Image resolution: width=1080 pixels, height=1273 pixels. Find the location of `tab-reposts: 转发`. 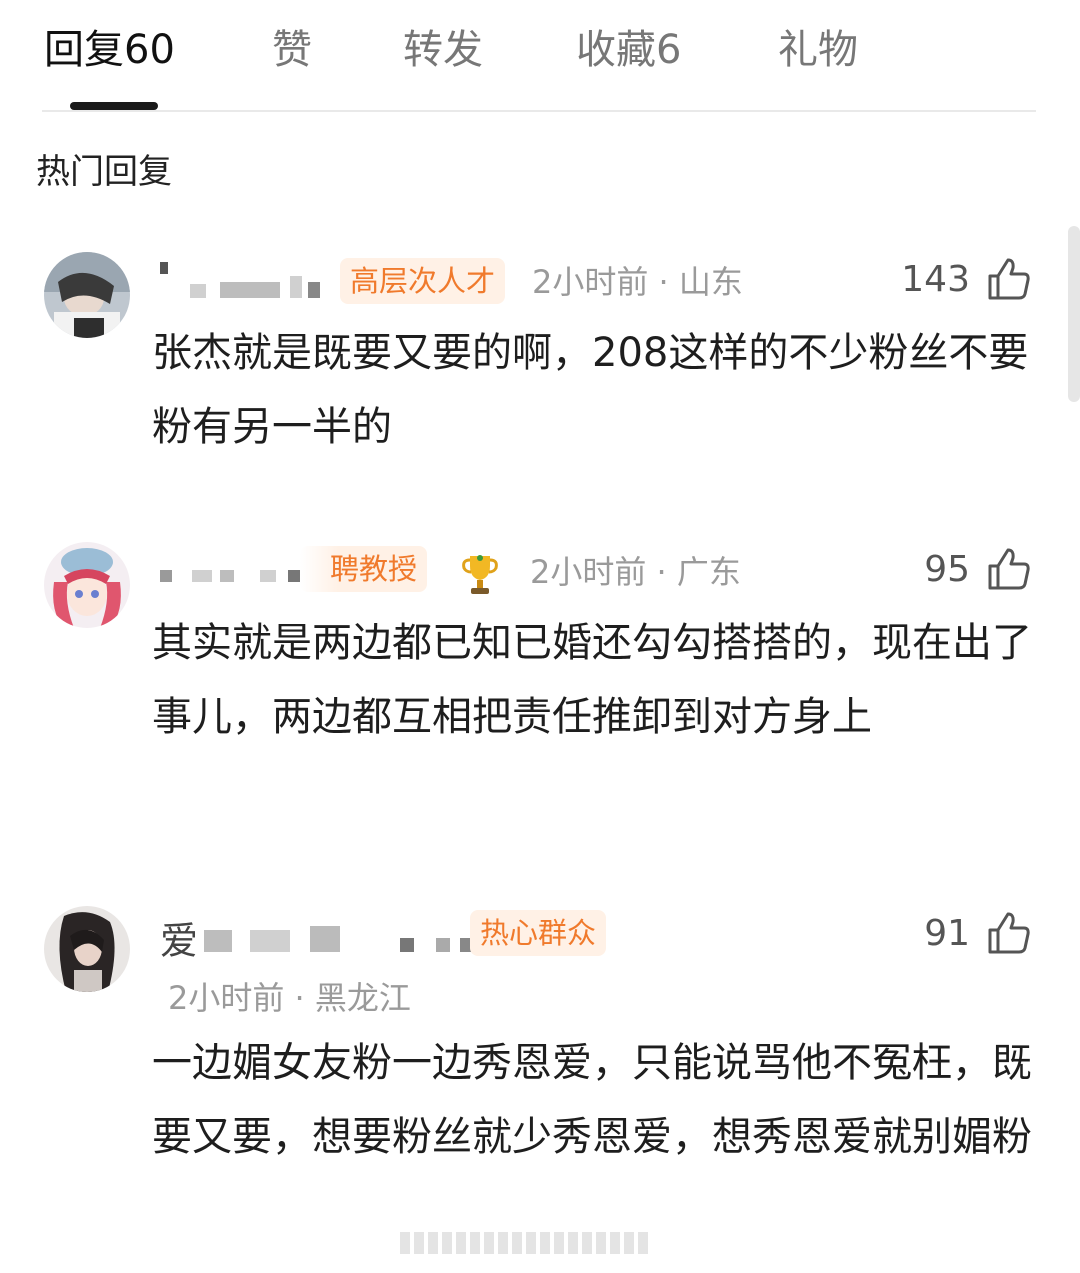

tab-reposts: 转发 is located at coordinates (443, 50).